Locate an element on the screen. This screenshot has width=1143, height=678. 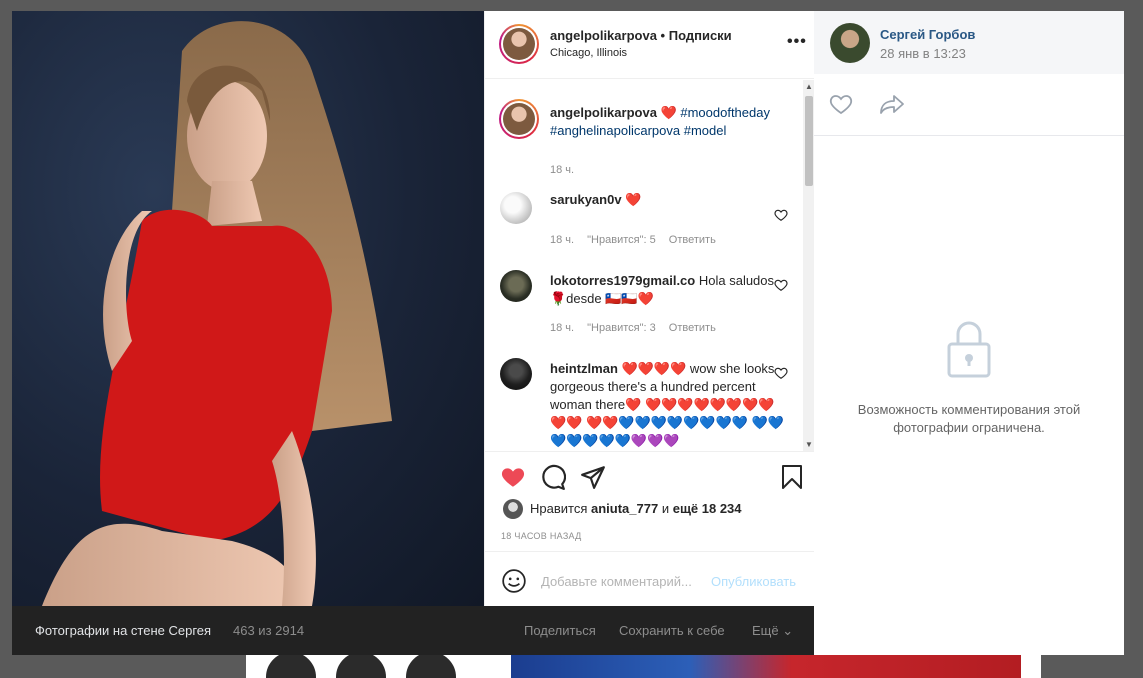
vk-post-header: Сергей Горбов 28 янв в 13:23 is located at coordinates (969, 42).